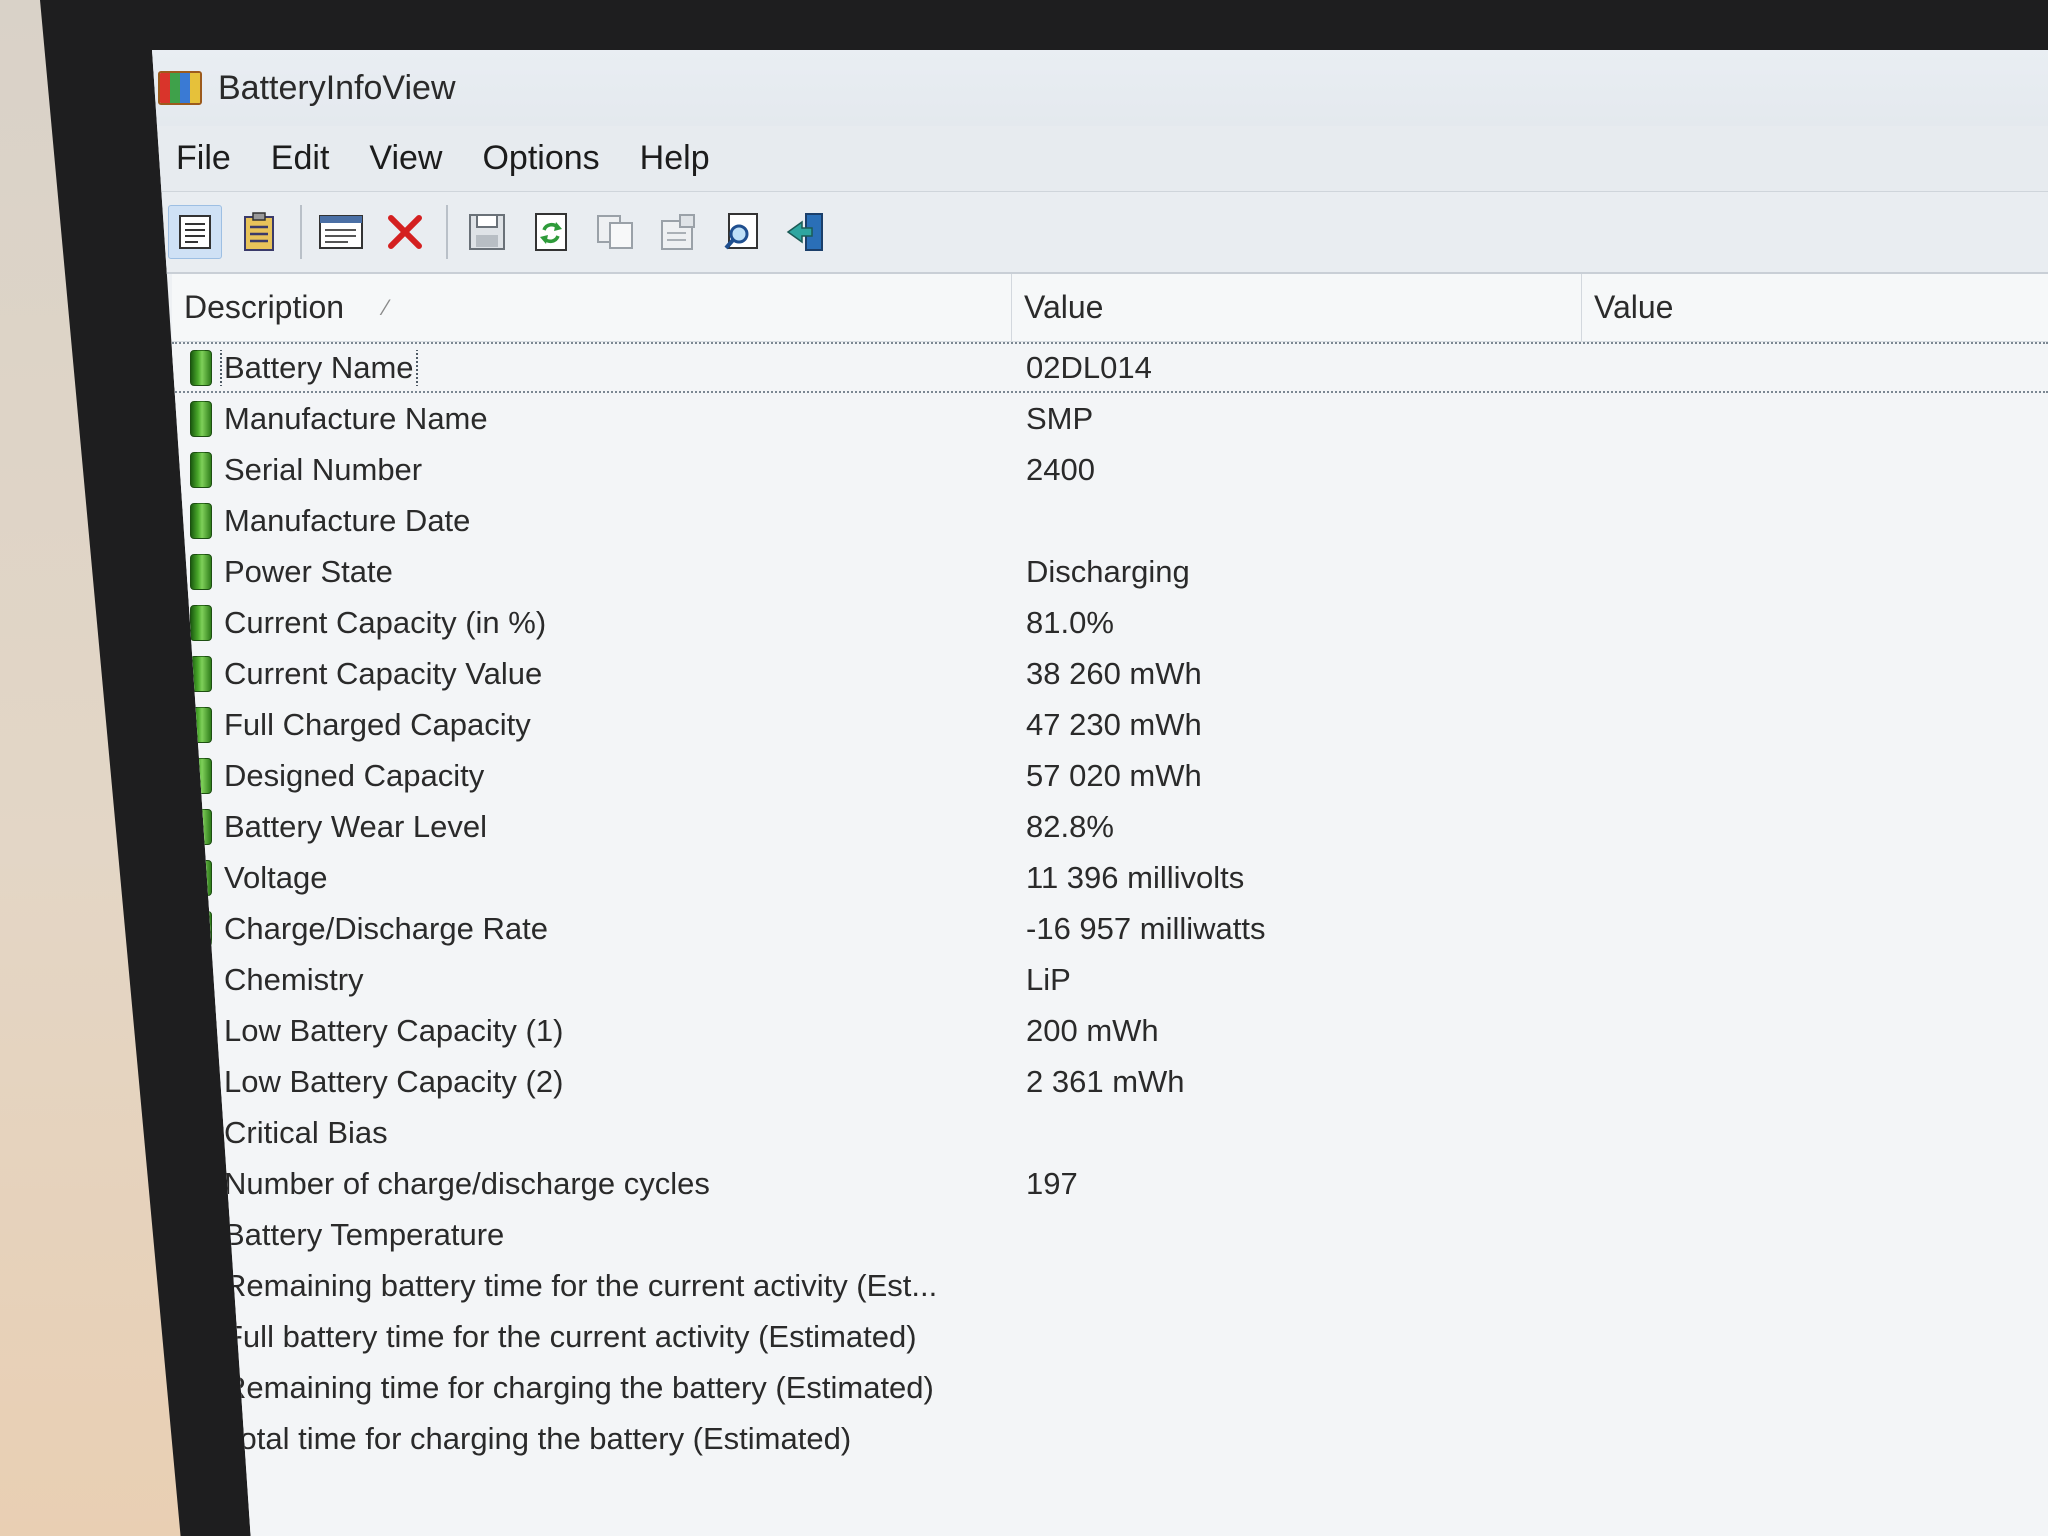  I want to click on list-item: Designed Capacity 57 020 mWh, so click(1110, 775).